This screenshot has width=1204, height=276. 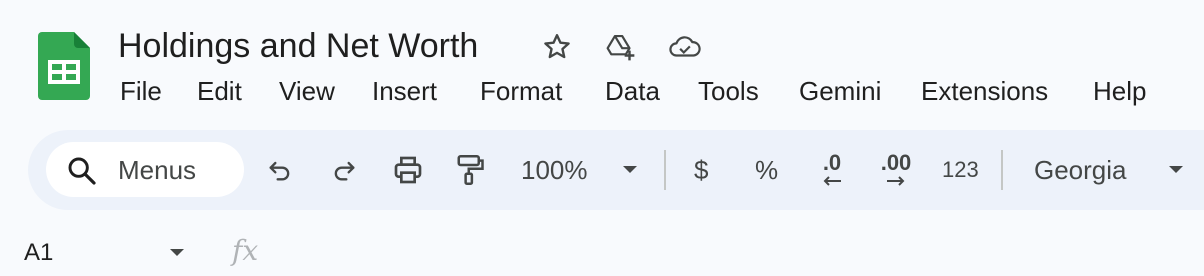 What do you see at coordinates (280, 170) in the screenshot?
I see `undo-icon` at bounding box center [280, 170].